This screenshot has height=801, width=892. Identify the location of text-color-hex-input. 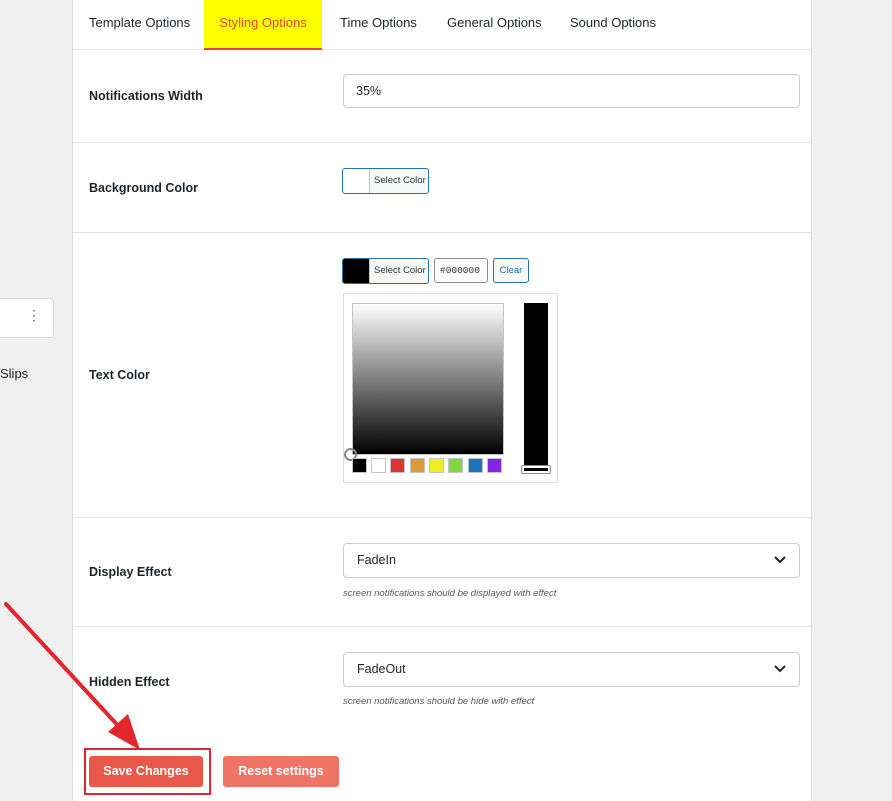
(461, 270).